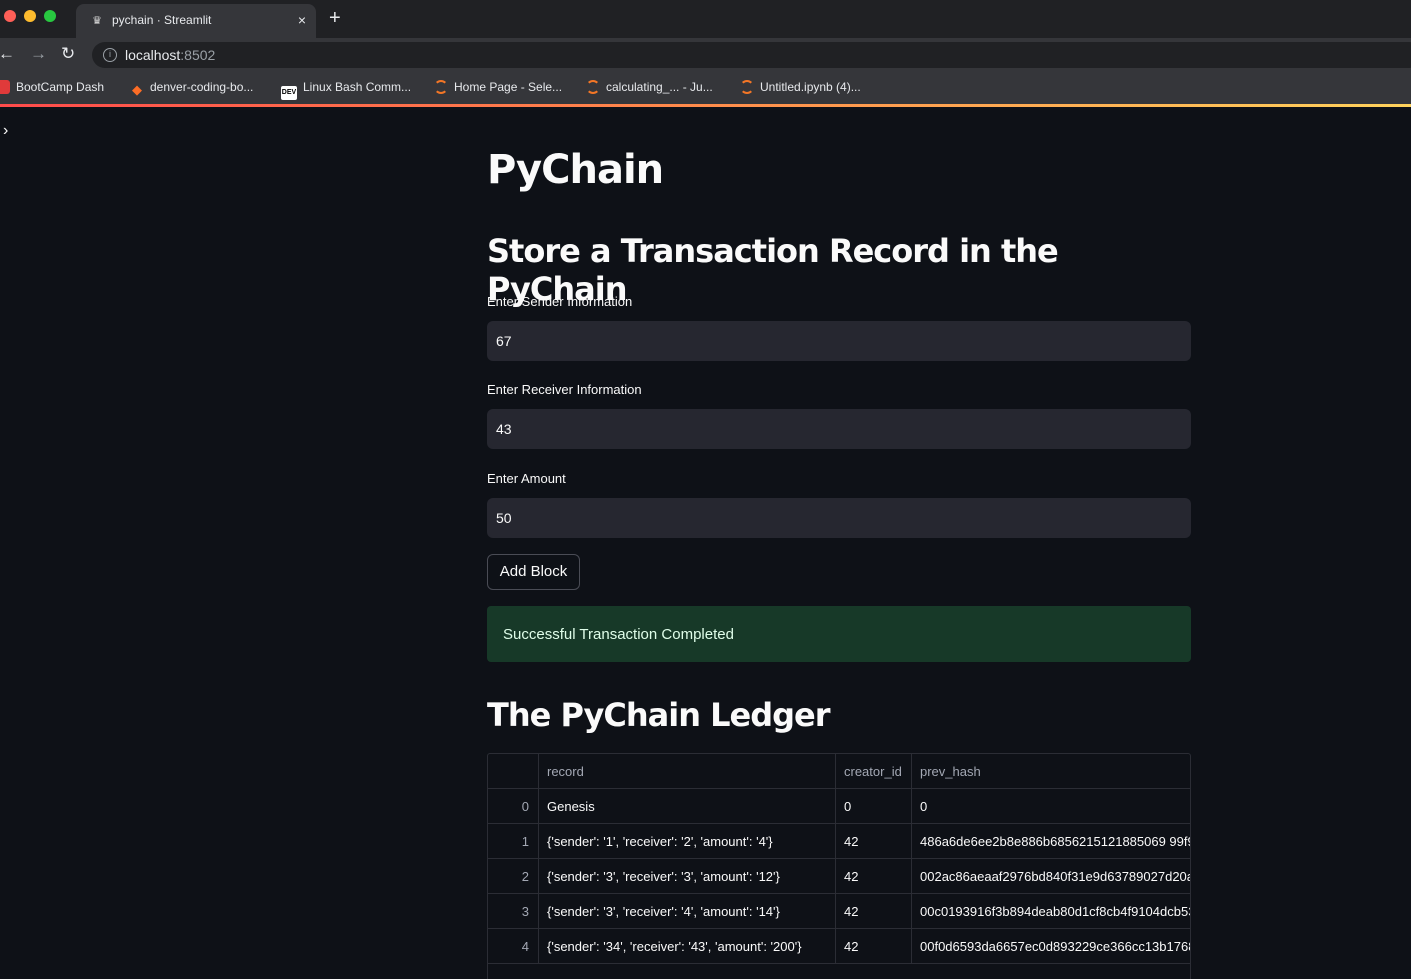 This screenshot has height=979, width=1411. What do you see at coordinates (839, 518) in the screenshot?
I see `amount-input: 50` at bounding box center [839, 518].